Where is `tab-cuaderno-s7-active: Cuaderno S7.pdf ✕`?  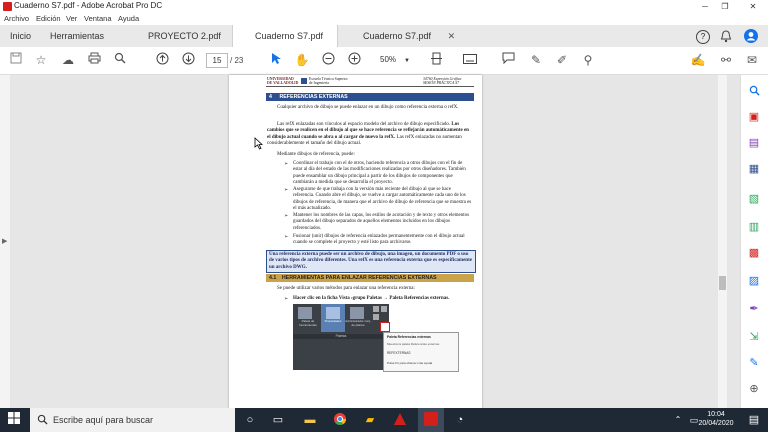
tab-cuaderno-s7-active: Cuaderno S7.pdf ✕ is located at coordinates (285, 44).